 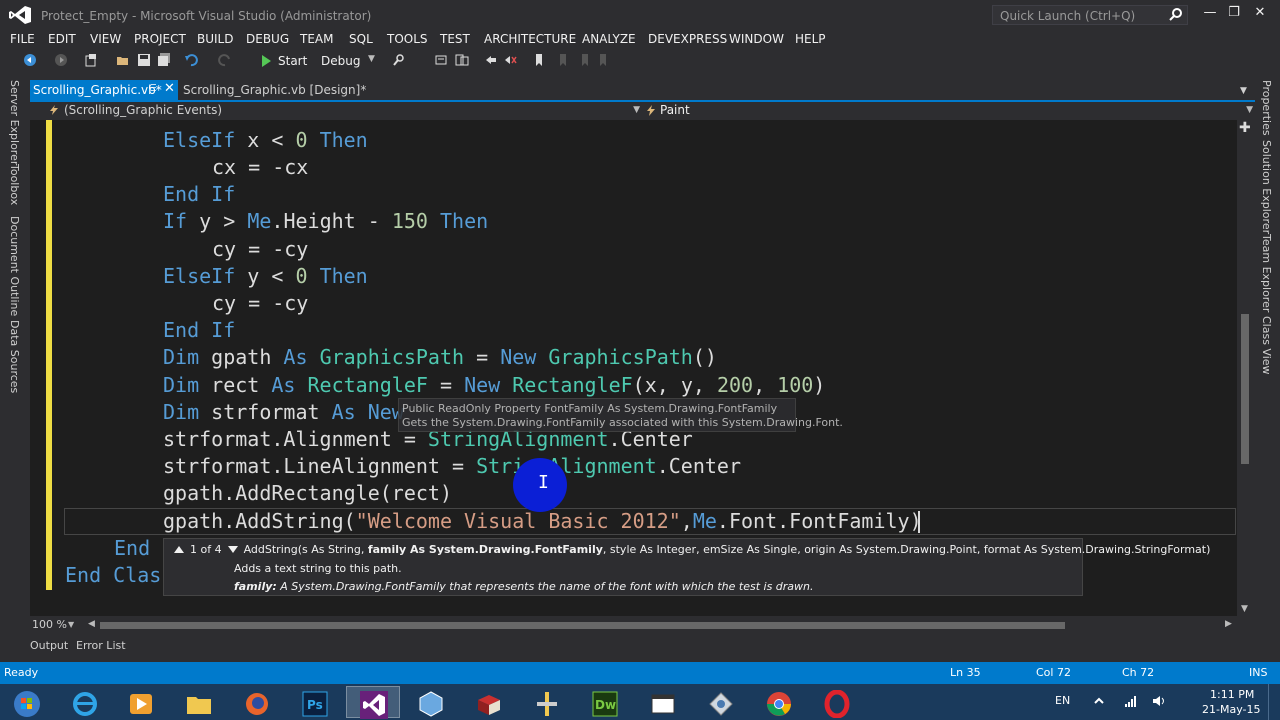 I want to click on zoom-level: 100 %, so click(x=49, y=624).